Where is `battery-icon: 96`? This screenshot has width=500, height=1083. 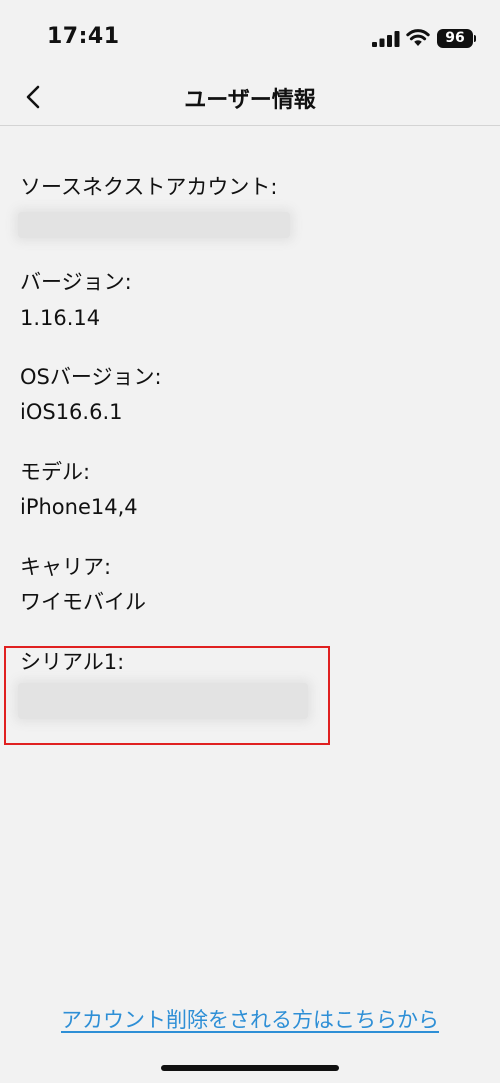
battery-icon: 96 is located at coordinates (455, 38).